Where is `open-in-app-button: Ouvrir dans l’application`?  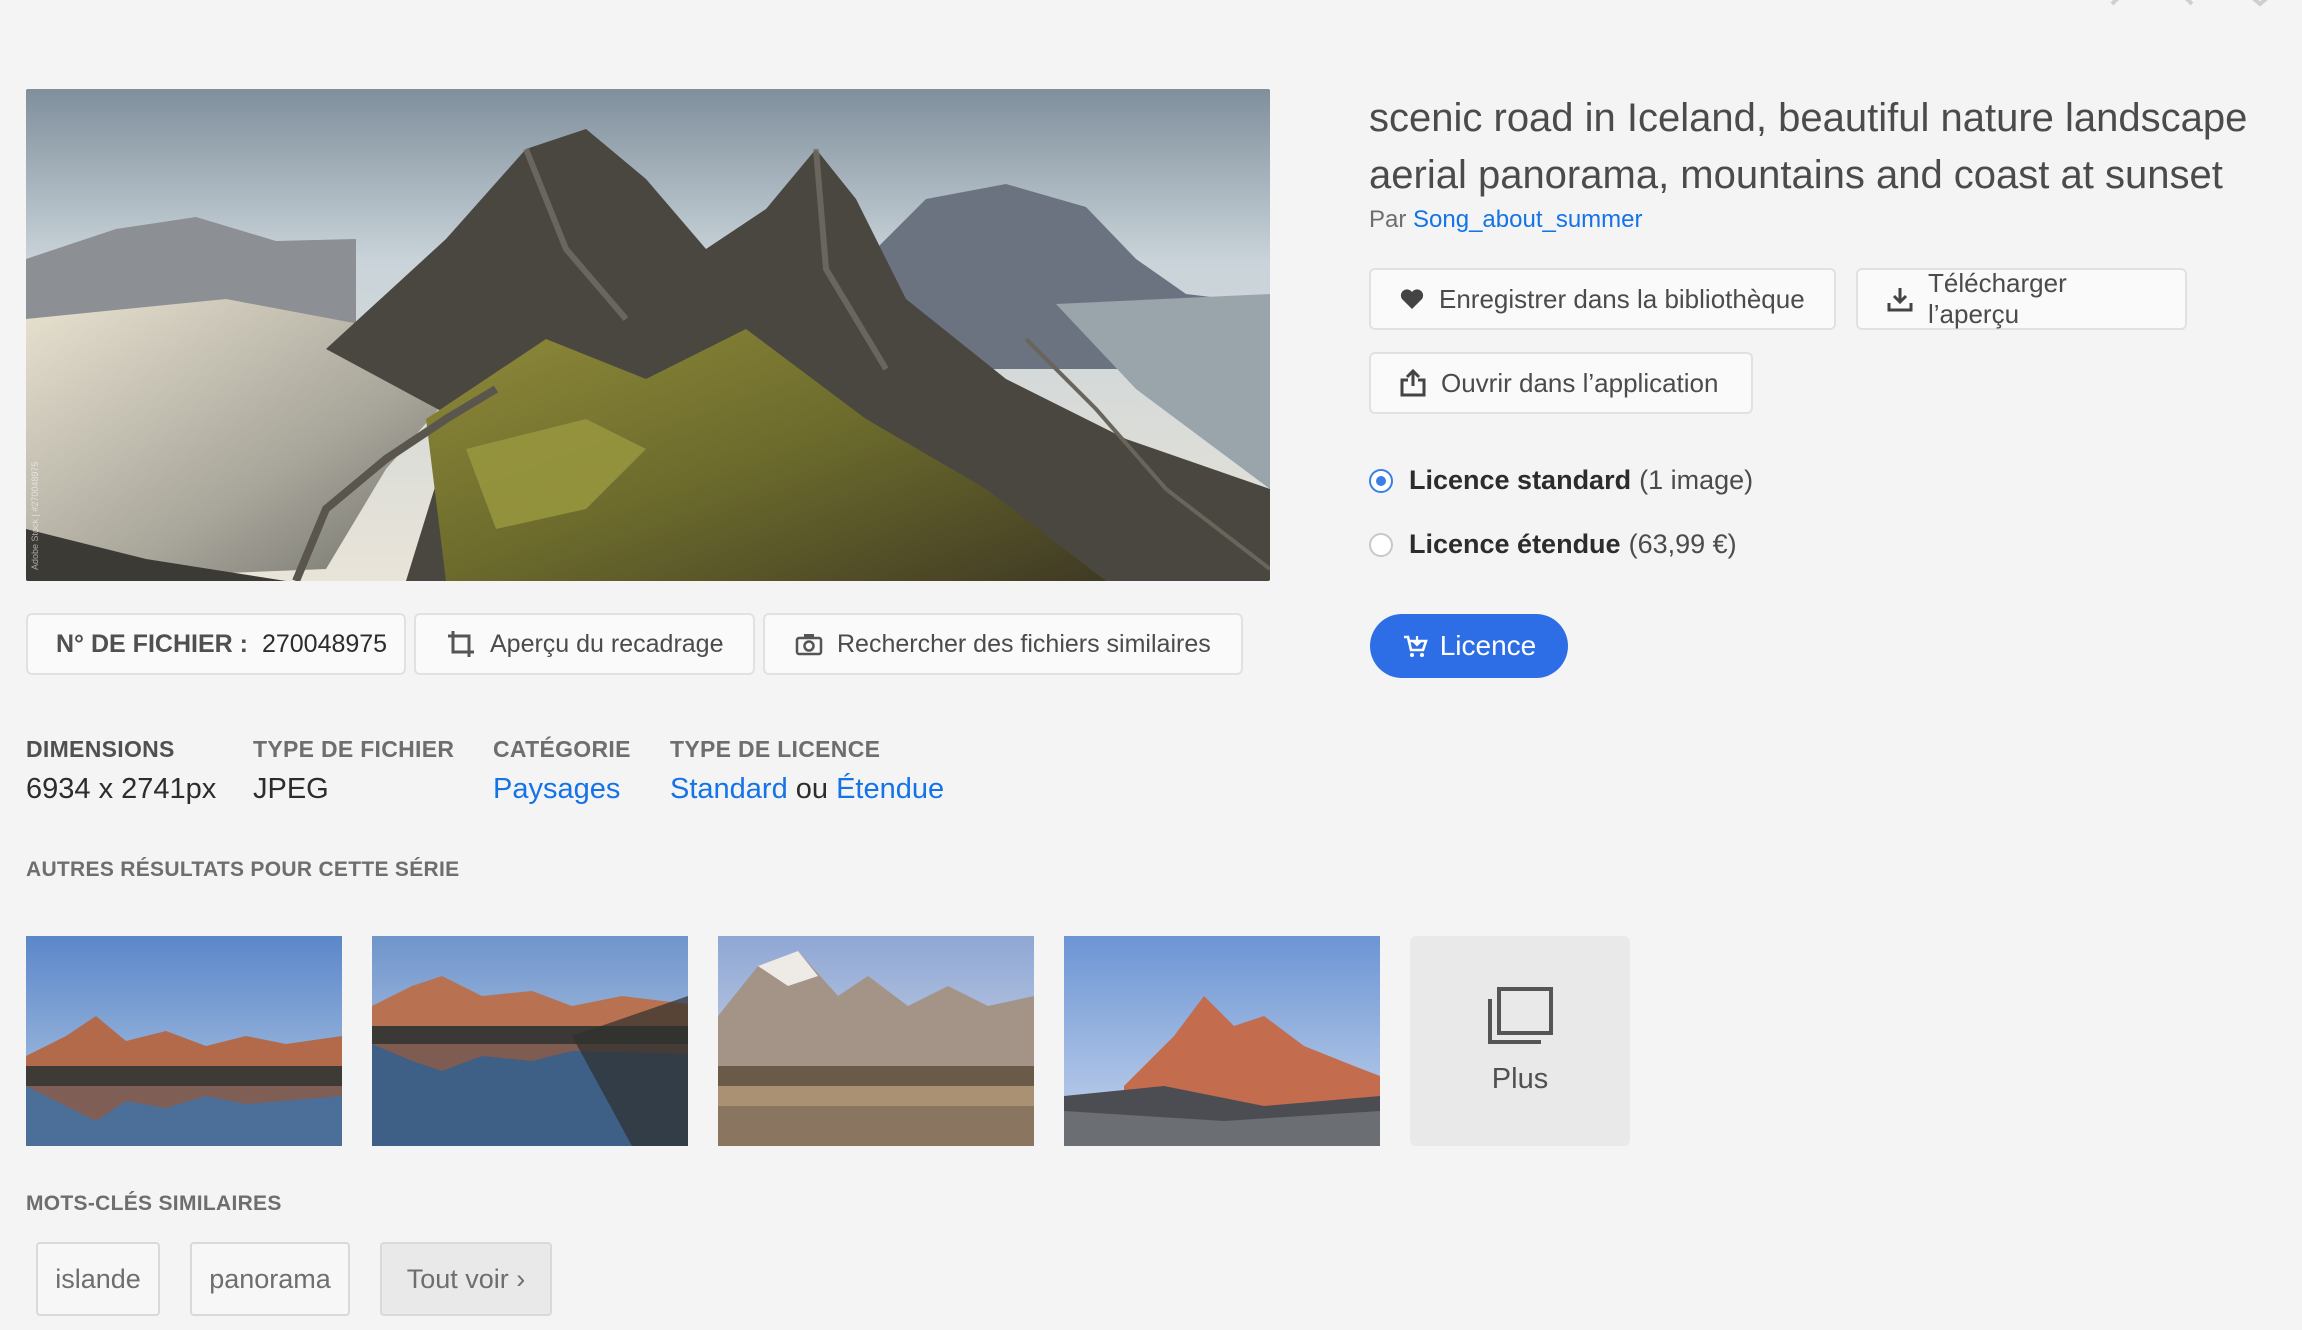
open-in-app-button: Ouvrir dans l’application is located at coordinates (1561, 383).